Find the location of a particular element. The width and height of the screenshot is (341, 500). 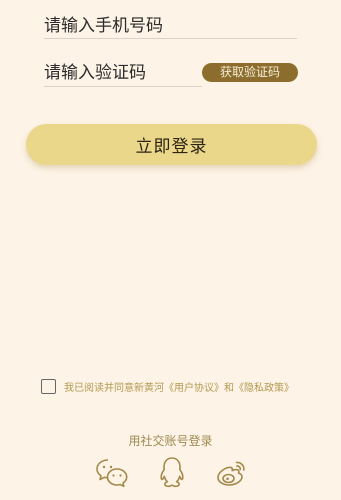

phone-input is located at coordinates (170, 26).